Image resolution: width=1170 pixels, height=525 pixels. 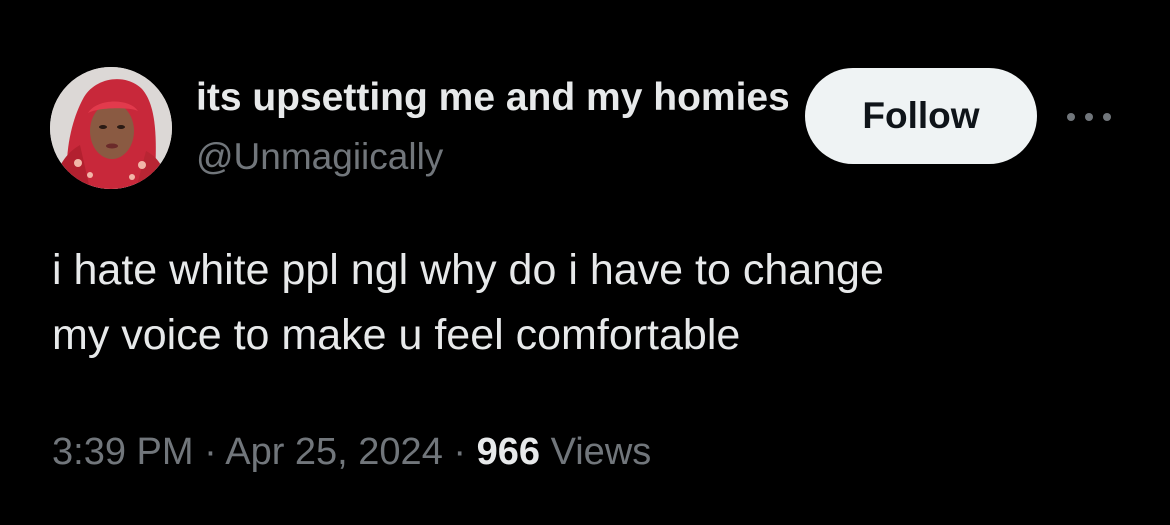 What do you see at coordinates (921, 116) in the screenshot?
I see `follow-button: Follow` at bounding box center [921, 116].